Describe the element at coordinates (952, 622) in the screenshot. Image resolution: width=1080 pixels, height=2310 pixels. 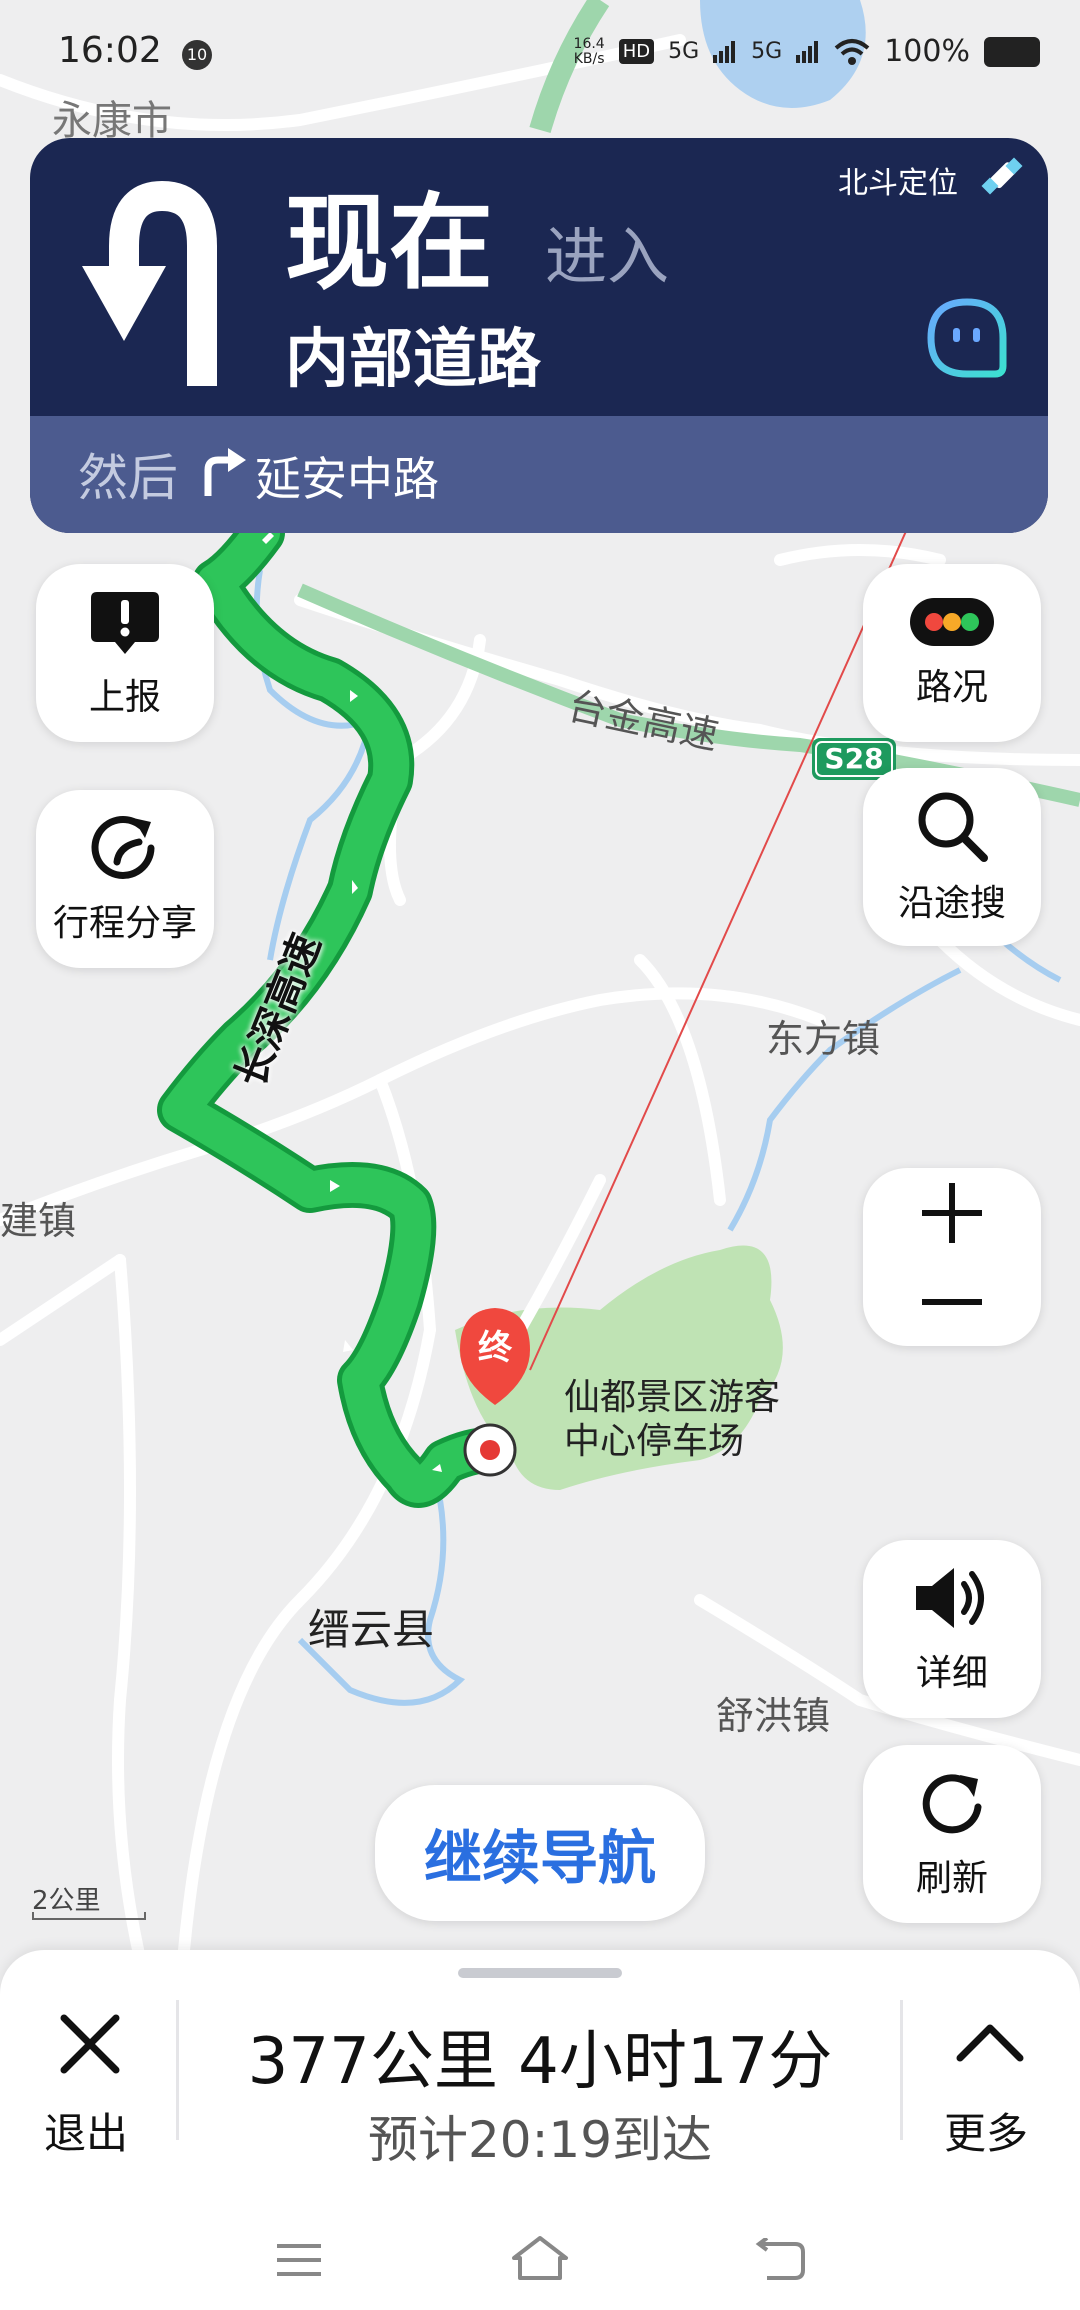
I see `traffic-light-icon` at that location.